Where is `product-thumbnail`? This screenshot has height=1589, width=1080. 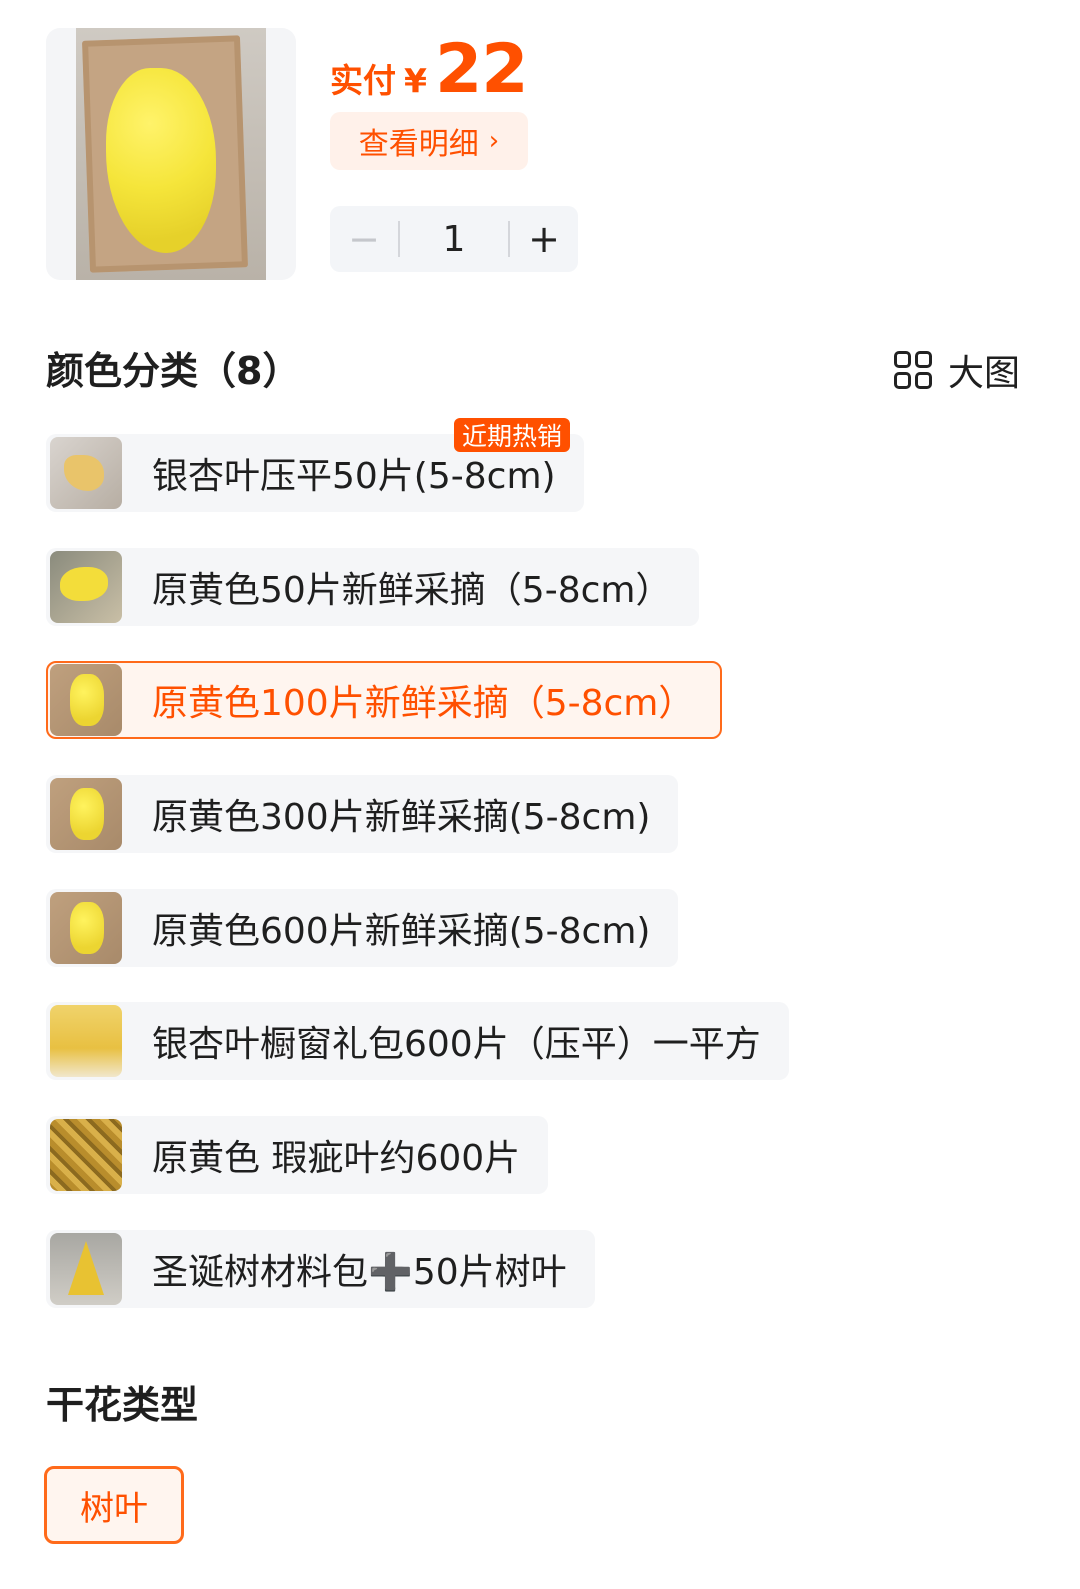 product-thumbnail is located at coordinates (171, 154).